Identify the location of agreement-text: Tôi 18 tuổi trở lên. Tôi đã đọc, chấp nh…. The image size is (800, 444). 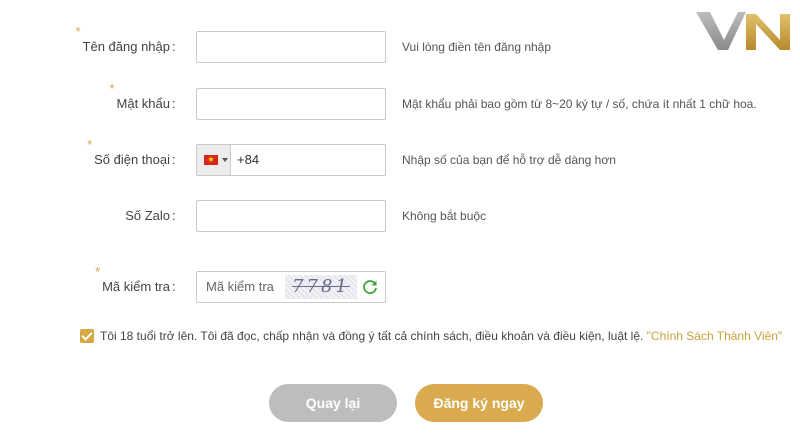
(441, 336).